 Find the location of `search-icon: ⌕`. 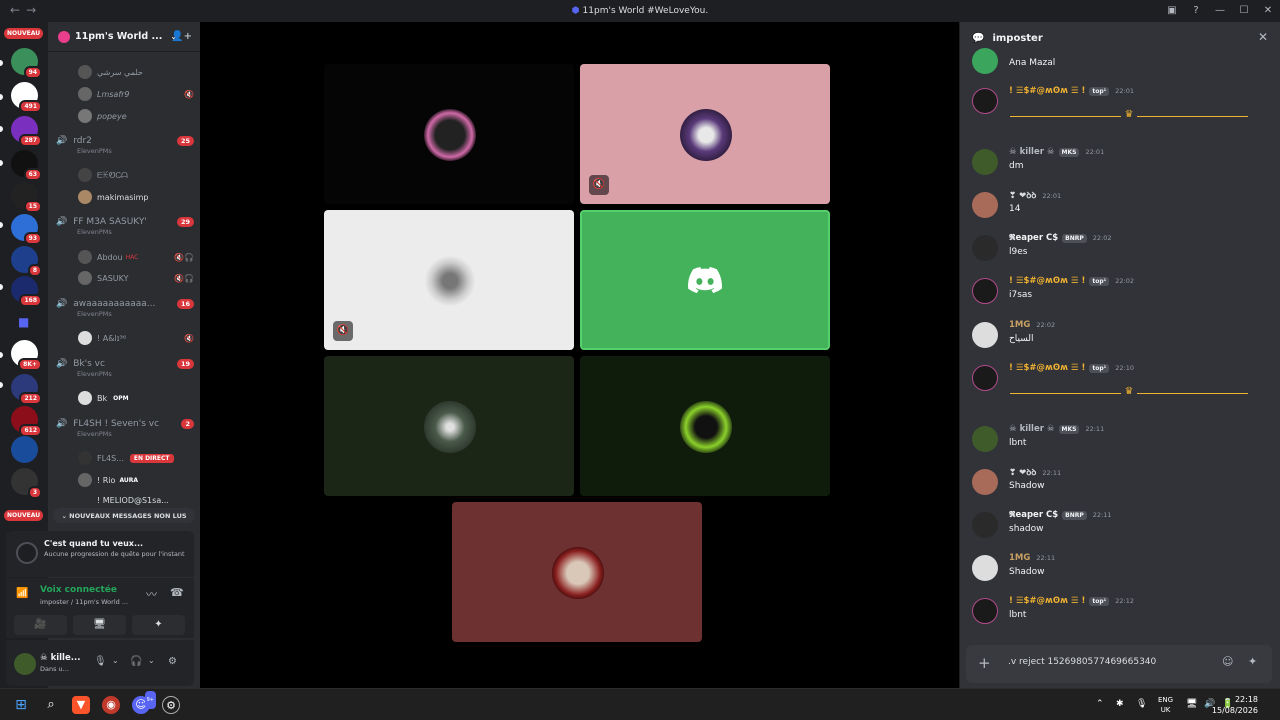

search-icon: ⌕ is located at coordinates (51, 705).